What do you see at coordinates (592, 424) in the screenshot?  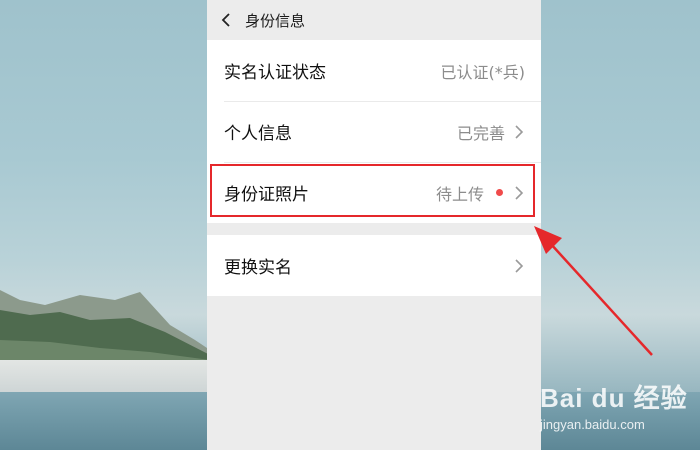 I see `watermark-url: jingyan.baidu.com` at bounding box center [592, 424].